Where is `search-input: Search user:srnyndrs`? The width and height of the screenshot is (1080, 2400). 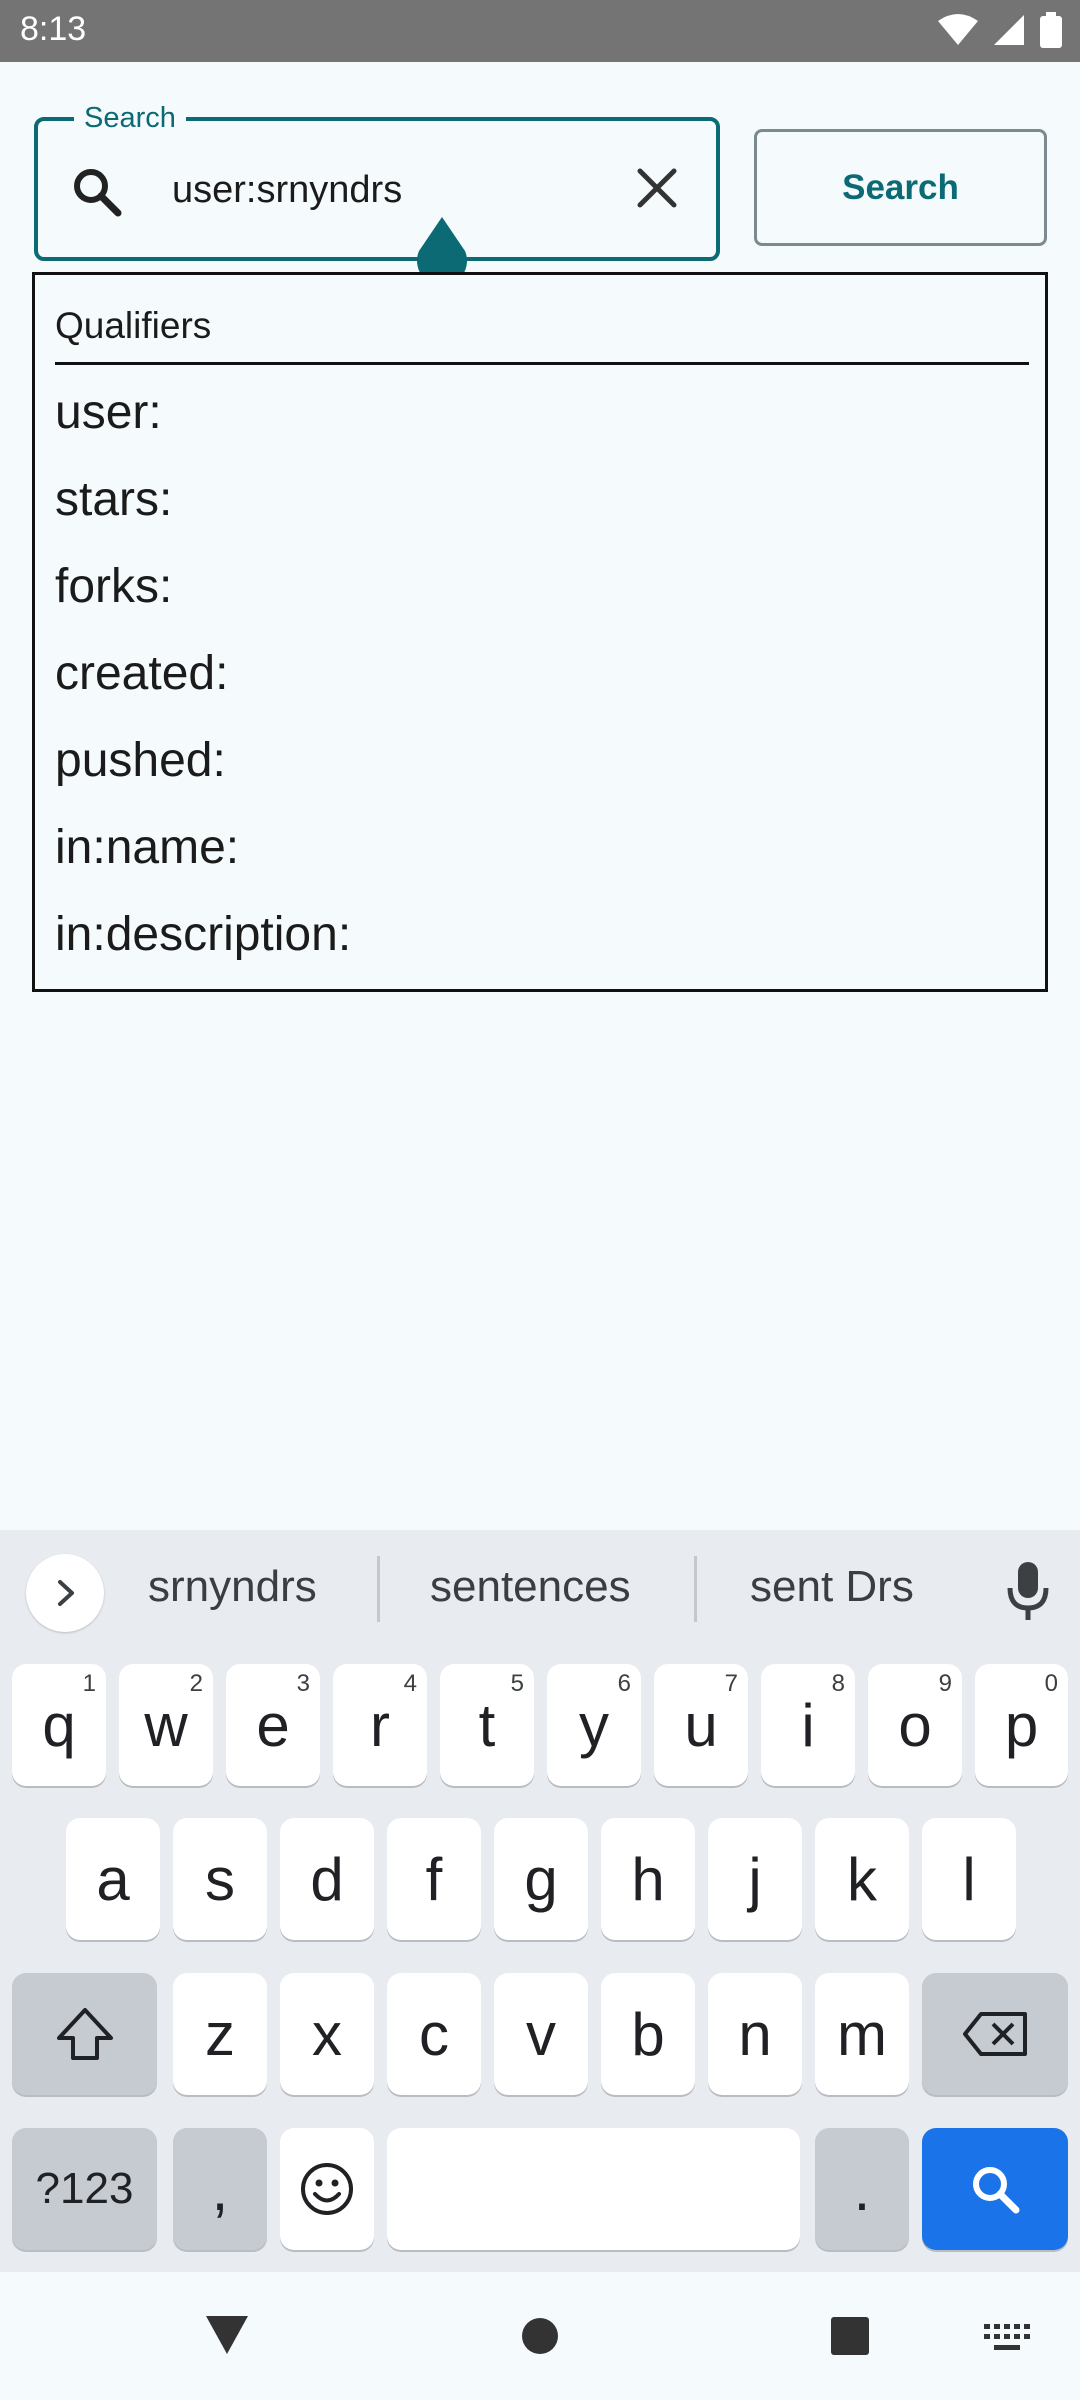
search-input: Search user:srnyndrs is located at coordinates (377, 181).